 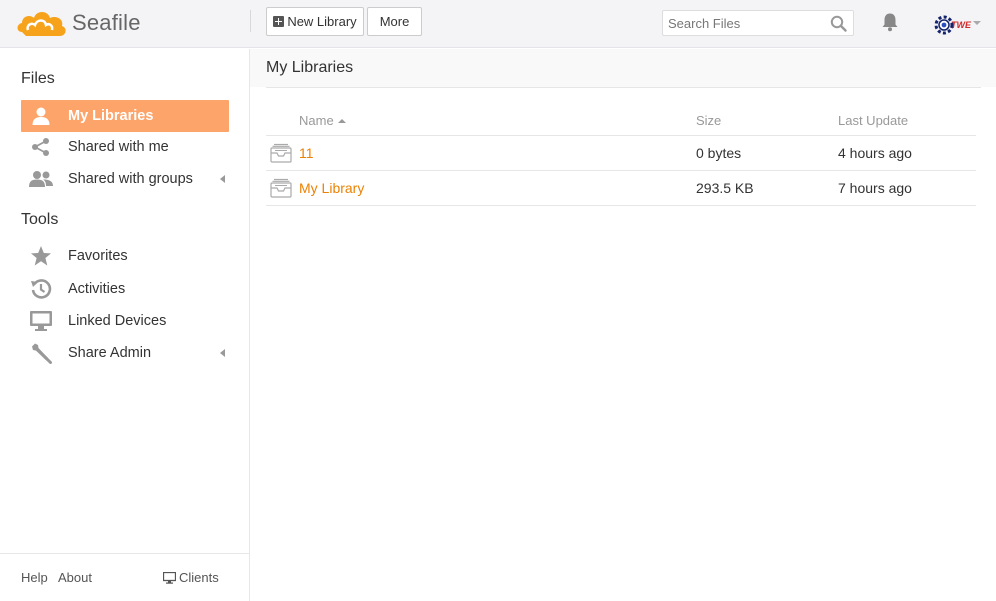 I want to click on sidebar-item-share-admin: Share Admin, so click(x=125, y=353).